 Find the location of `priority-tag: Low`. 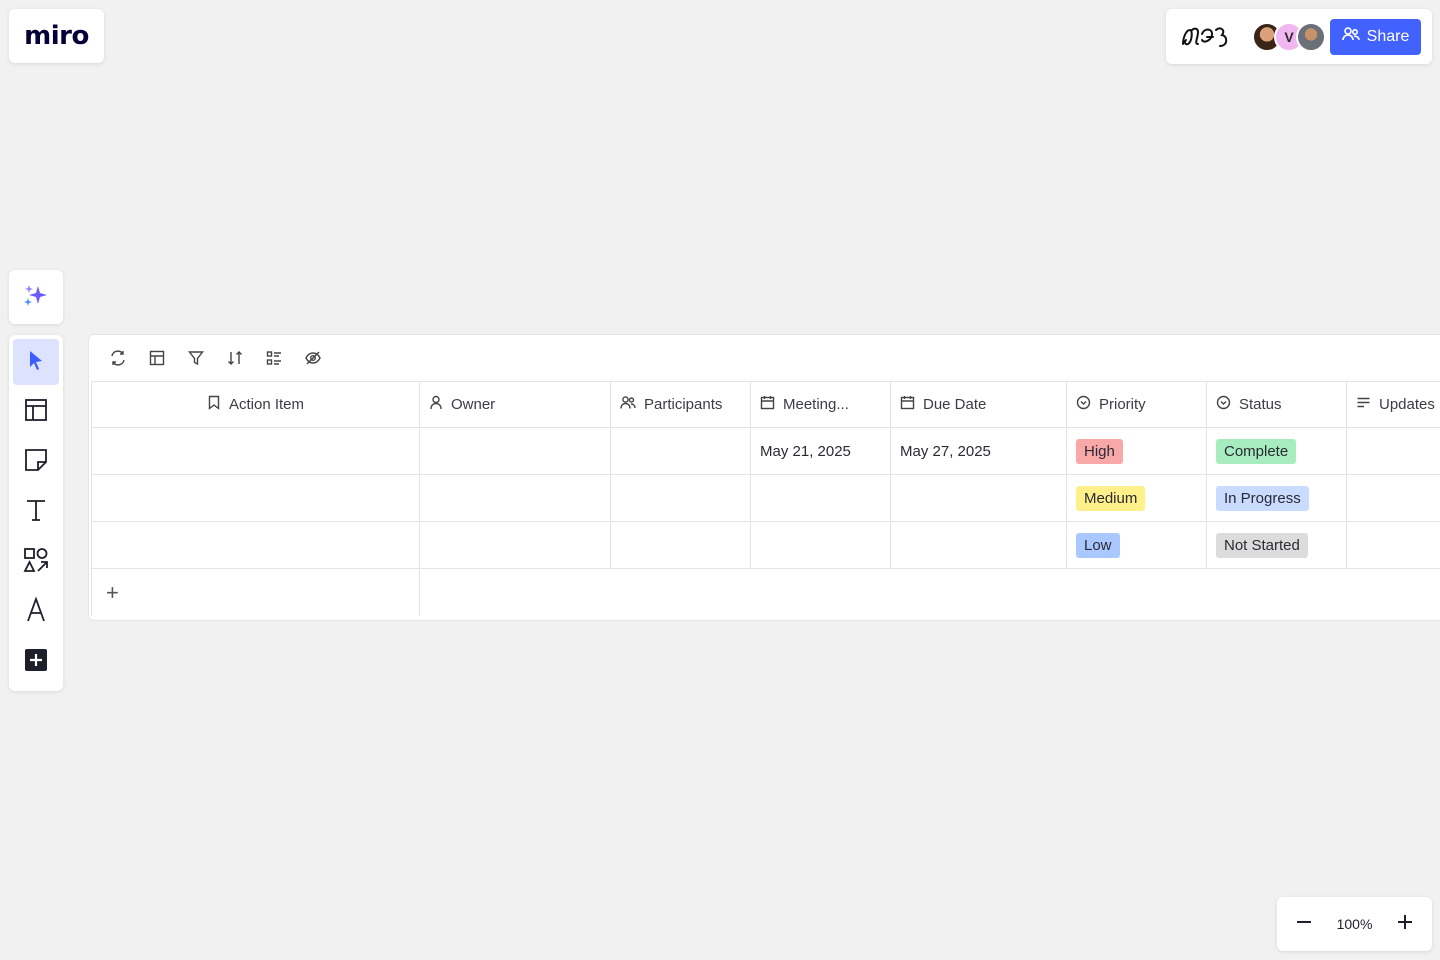

priority-tag: Low is located at coordinates (1098, 545).